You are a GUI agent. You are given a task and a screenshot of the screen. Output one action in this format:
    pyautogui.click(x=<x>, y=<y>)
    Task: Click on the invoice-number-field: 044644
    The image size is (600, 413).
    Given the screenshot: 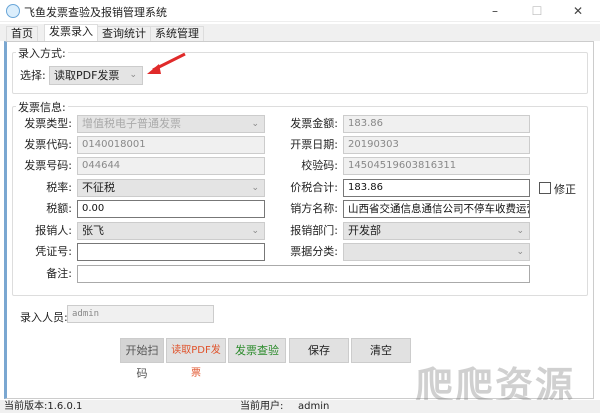 What is the action you would take?
    pyautogui.click(x=171, y=166)
    